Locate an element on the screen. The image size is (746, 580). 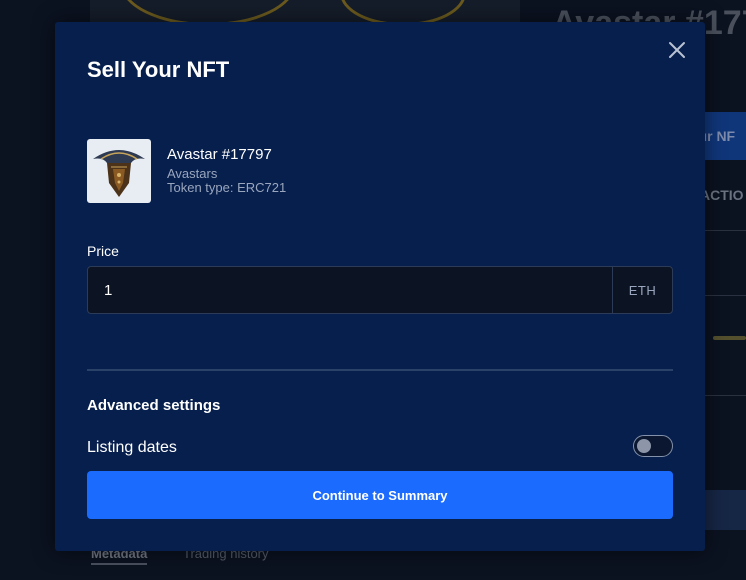
price-input is located at coordinates (350, 290).